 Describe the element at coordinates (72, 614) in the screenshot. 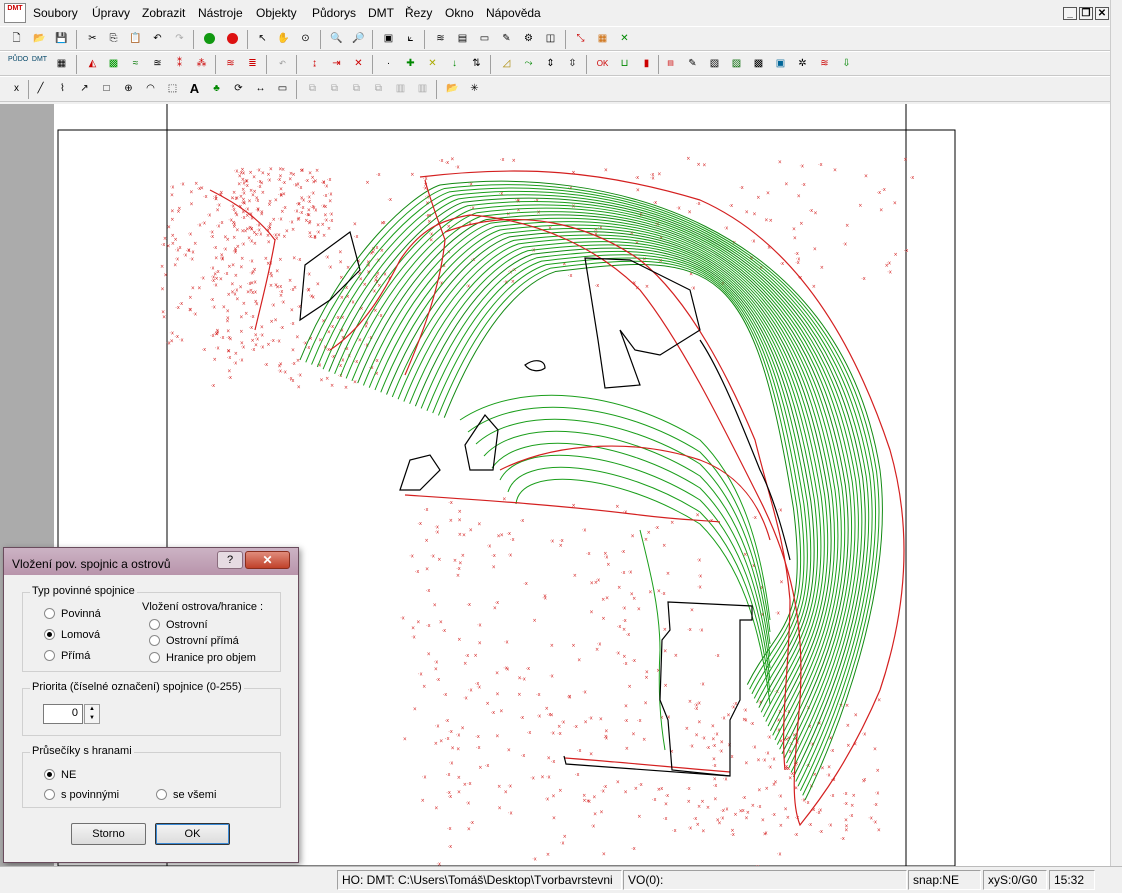

I see `radio-povinna: Povinná` at that location.